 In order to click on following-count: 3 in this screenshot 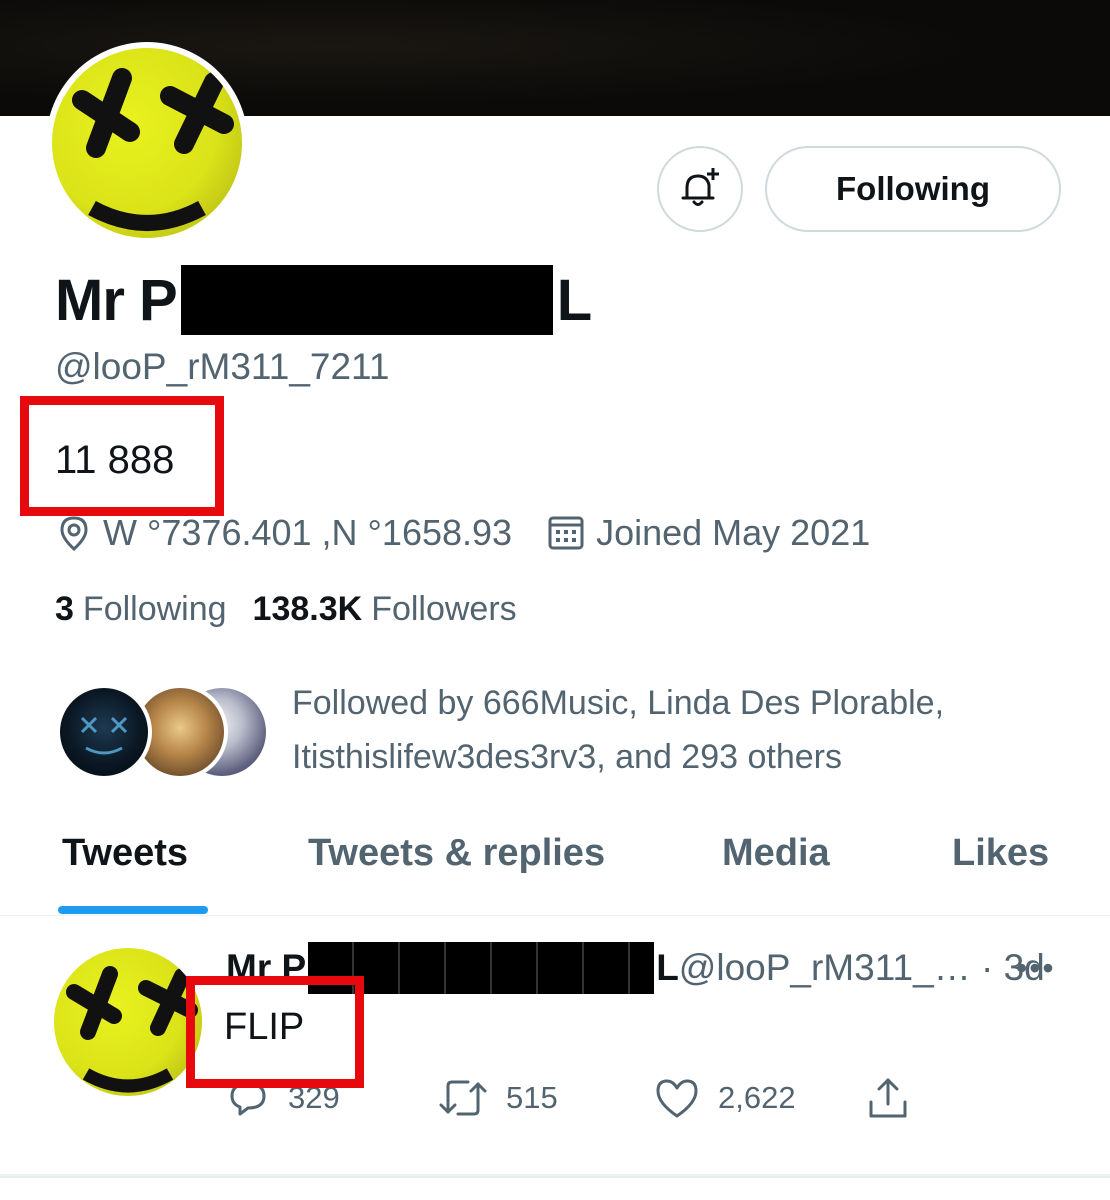, I will do `click(64, 609)`.